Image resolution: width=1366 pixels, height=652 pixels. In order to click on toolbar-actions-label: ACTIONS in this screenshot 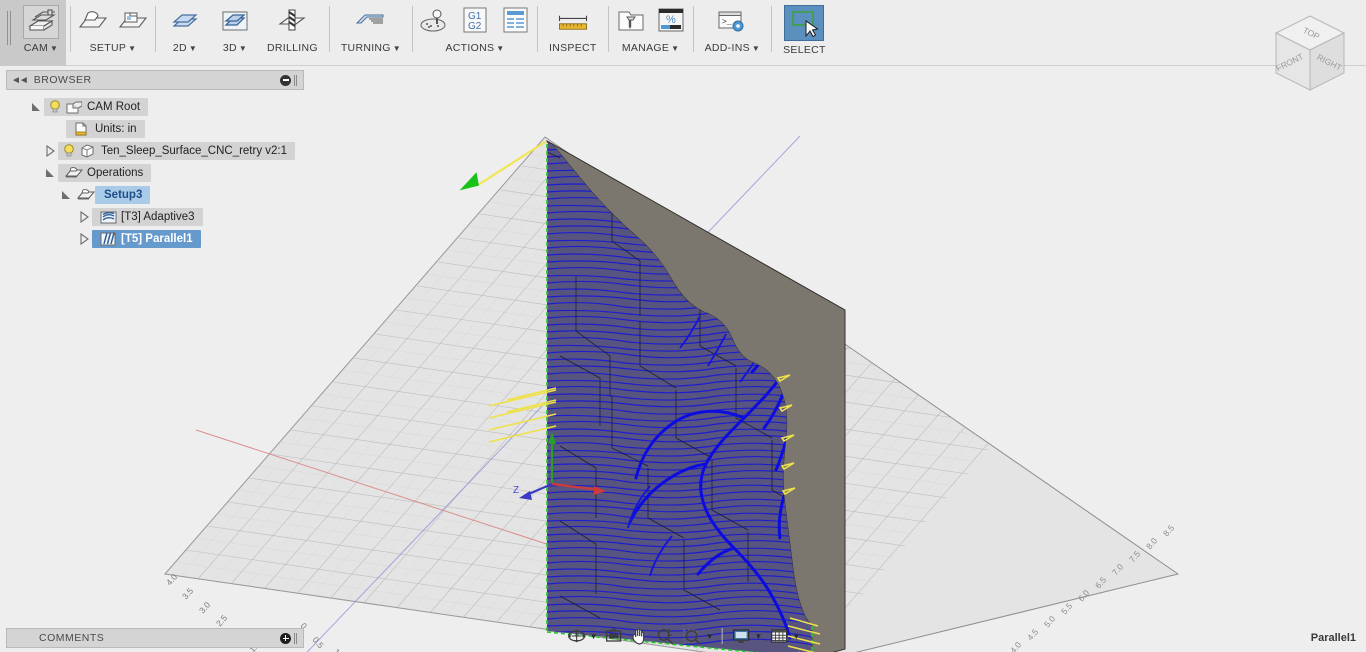, I will do `click(470, 48)`.